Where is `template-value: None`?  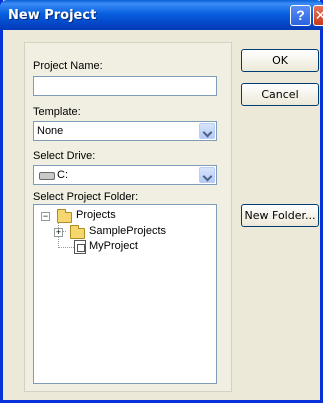
template-value: None is located at coordinates (50, 131).